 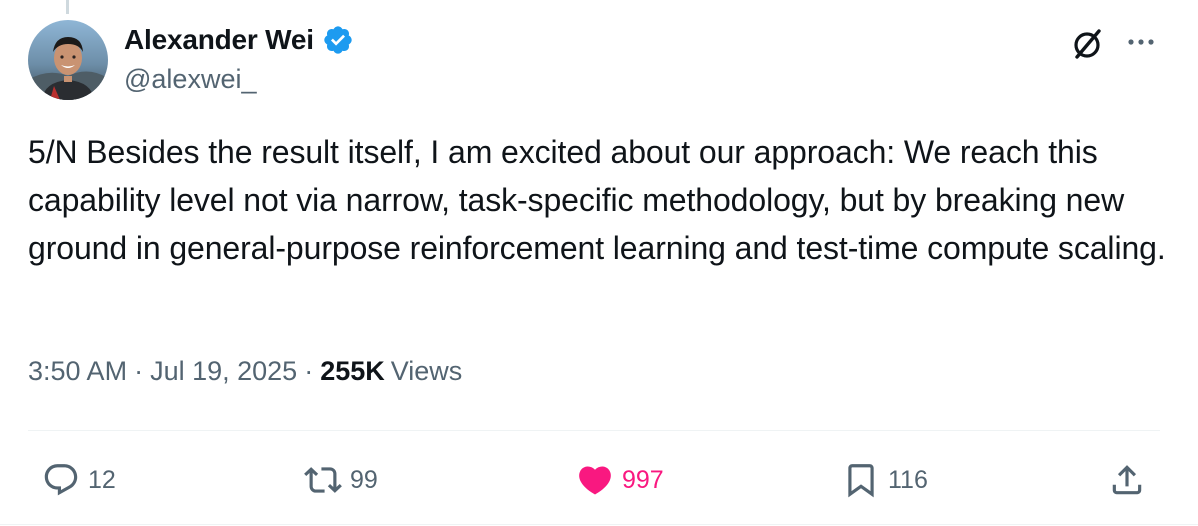 I want to click on views-label: Views, so click(x=426, y=371).